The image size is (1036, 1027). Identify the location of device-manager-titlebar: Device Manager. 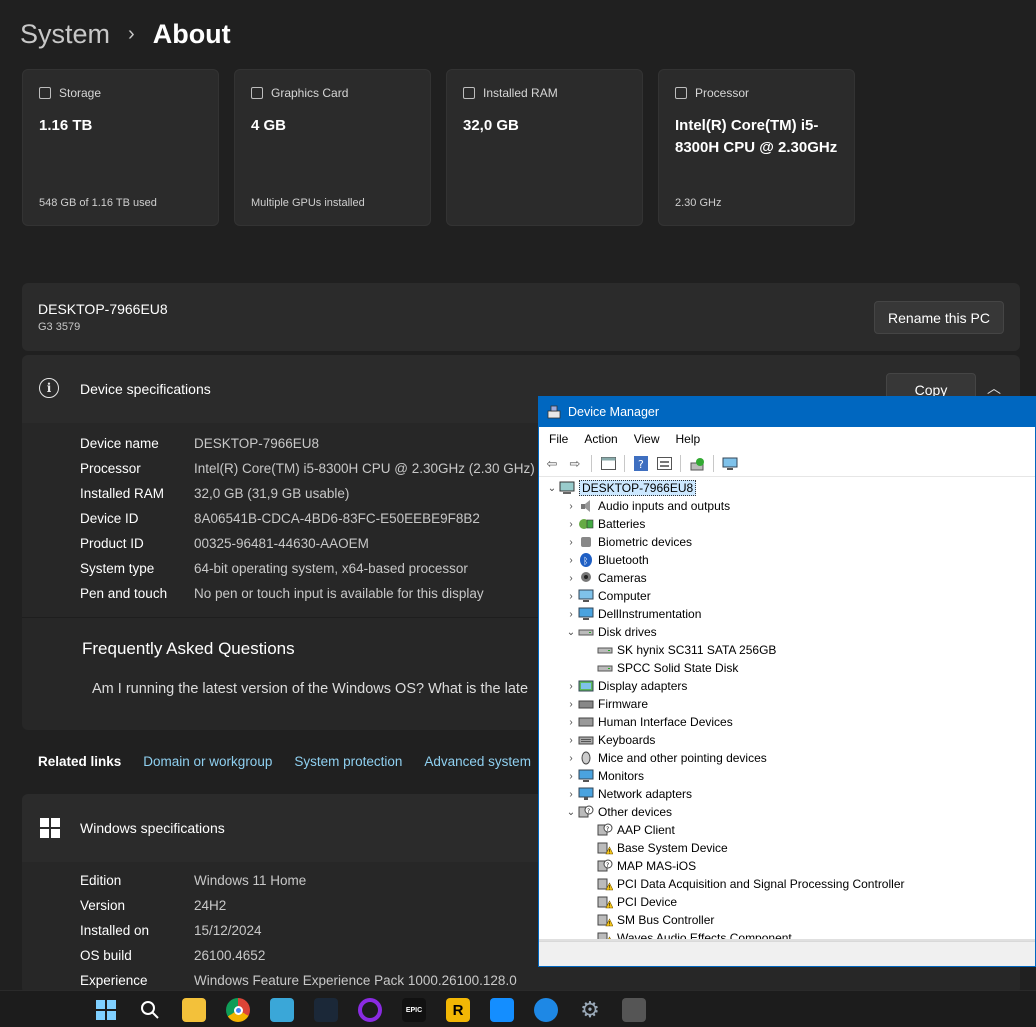
(787, 412).